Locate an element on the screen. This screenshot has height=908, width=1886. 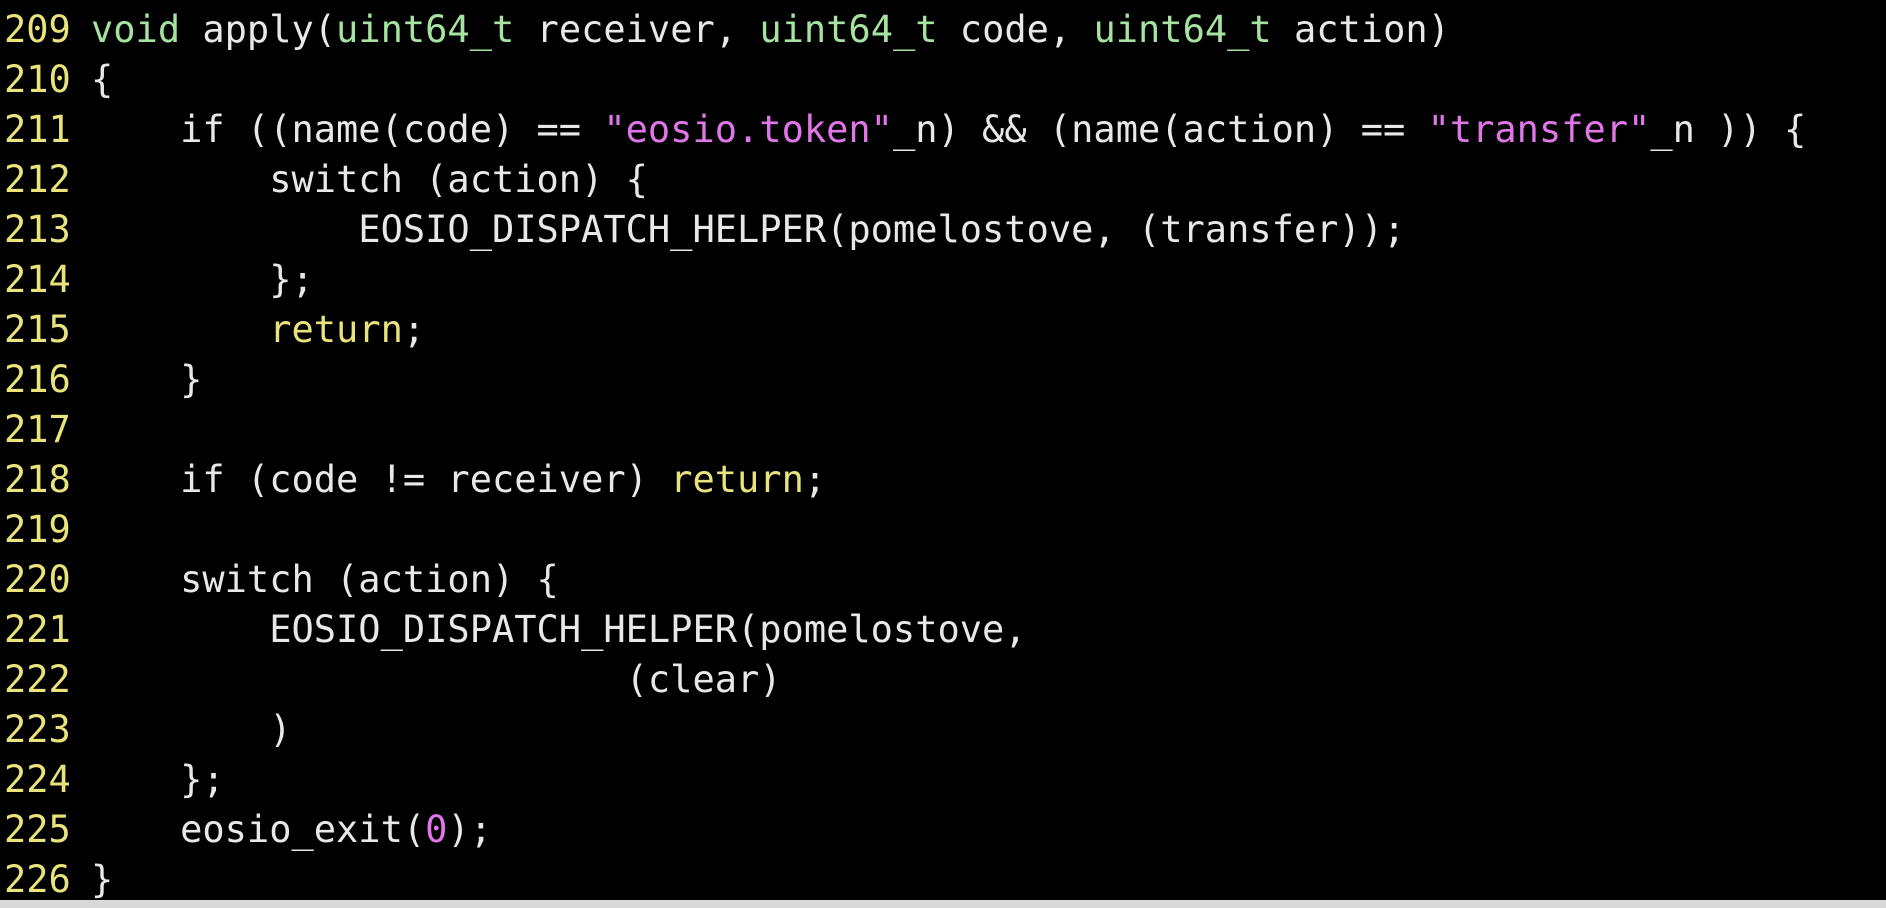
line-number: 226 is located at coordinates (37, 879).